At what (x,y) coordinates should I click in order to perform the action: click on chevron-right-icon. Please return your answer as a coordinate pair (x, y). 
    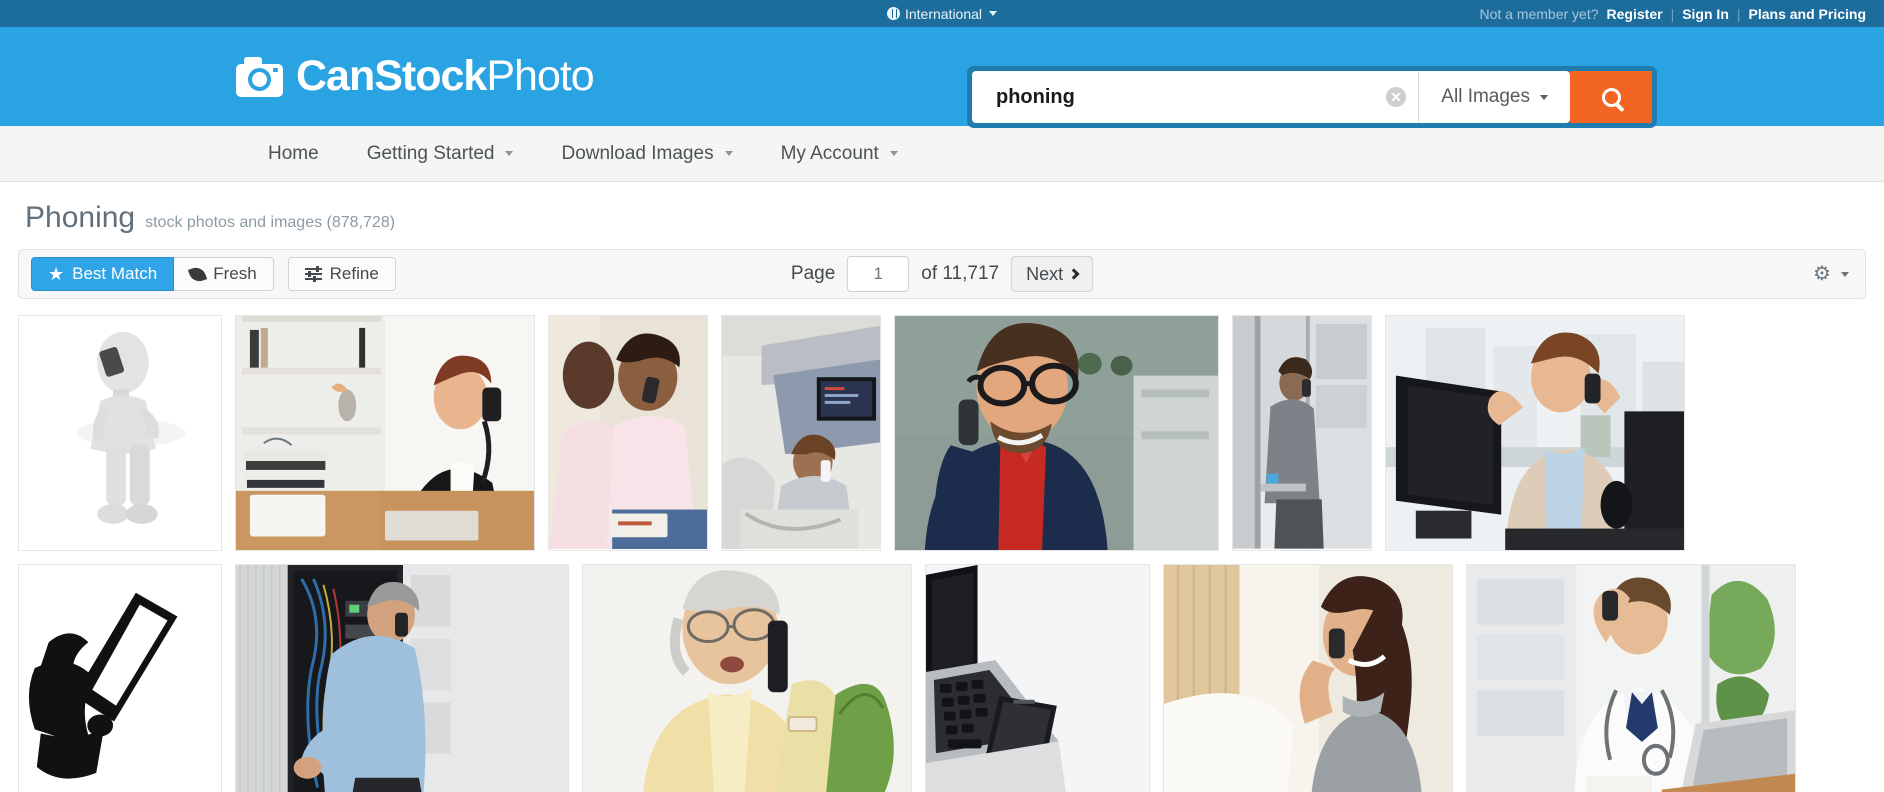
    Looking at the image, I should click on (1074, 274).